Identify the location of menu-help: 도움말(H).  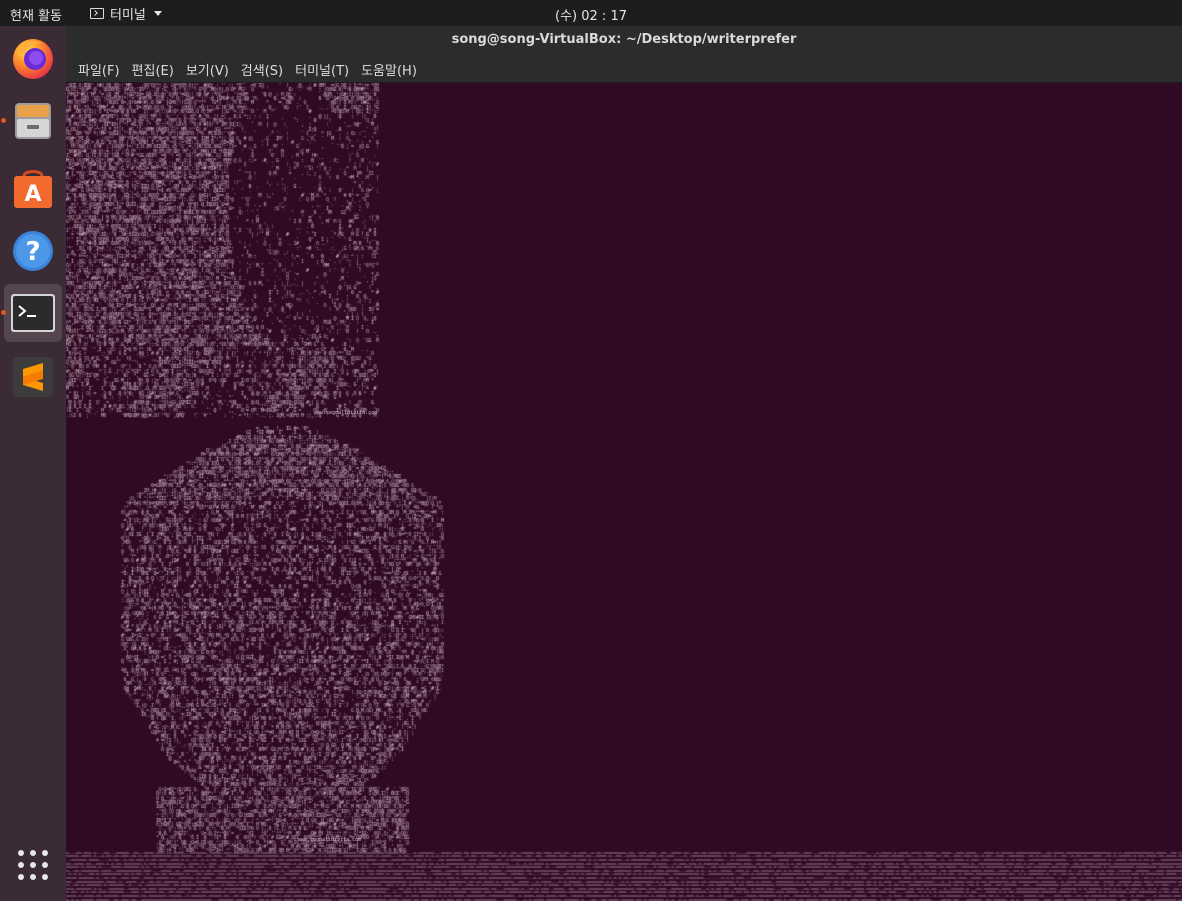
(389, 69).